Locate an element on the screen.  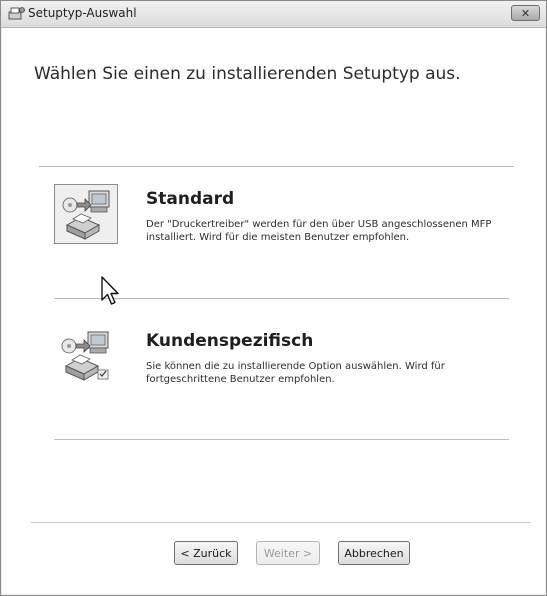
title-bar: Setuptyp-Auswahl ✕ is located at coordinates (273, 14).